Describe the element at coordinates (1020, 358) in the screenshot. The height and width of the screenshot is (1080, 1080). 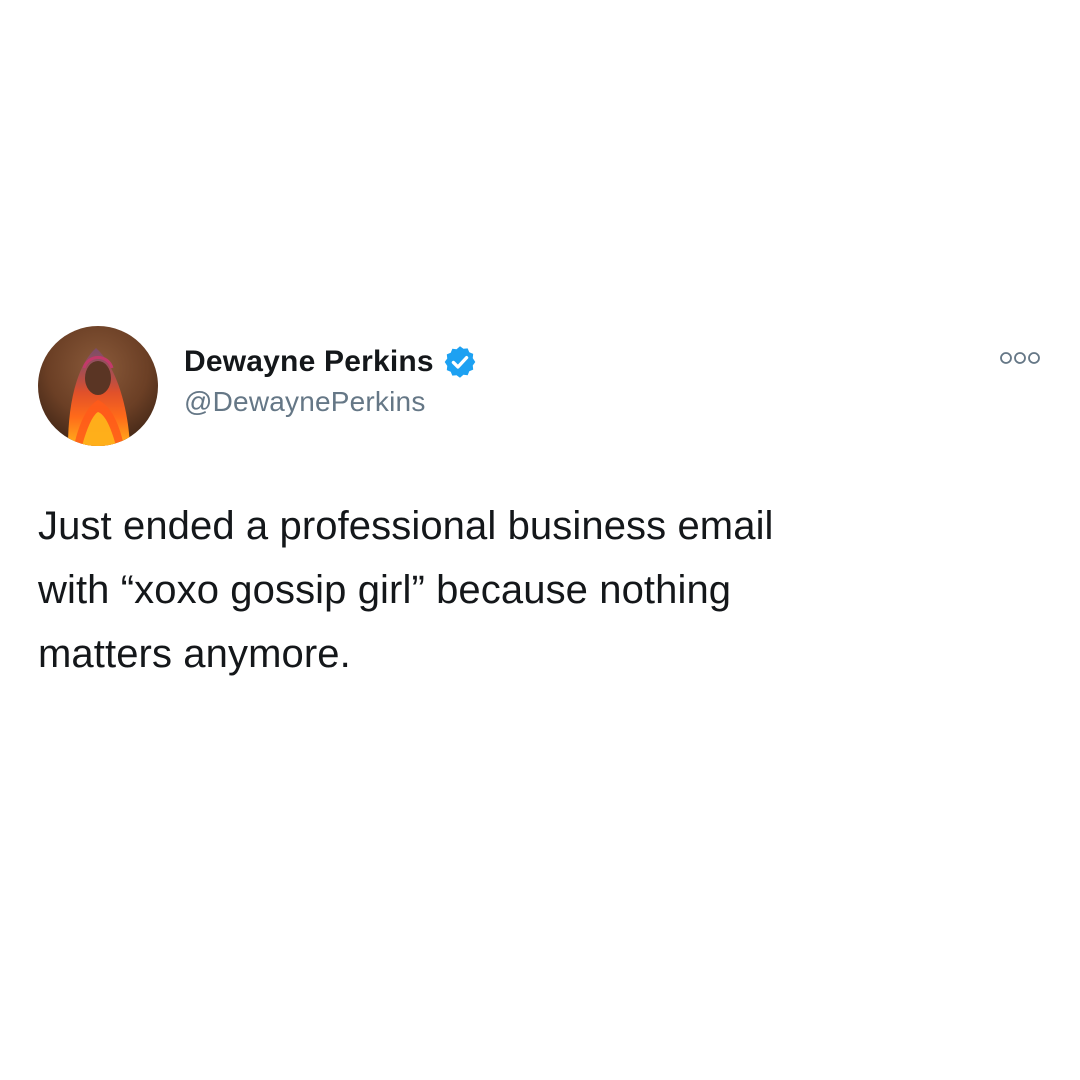
I see `more-options-icon` at that location.